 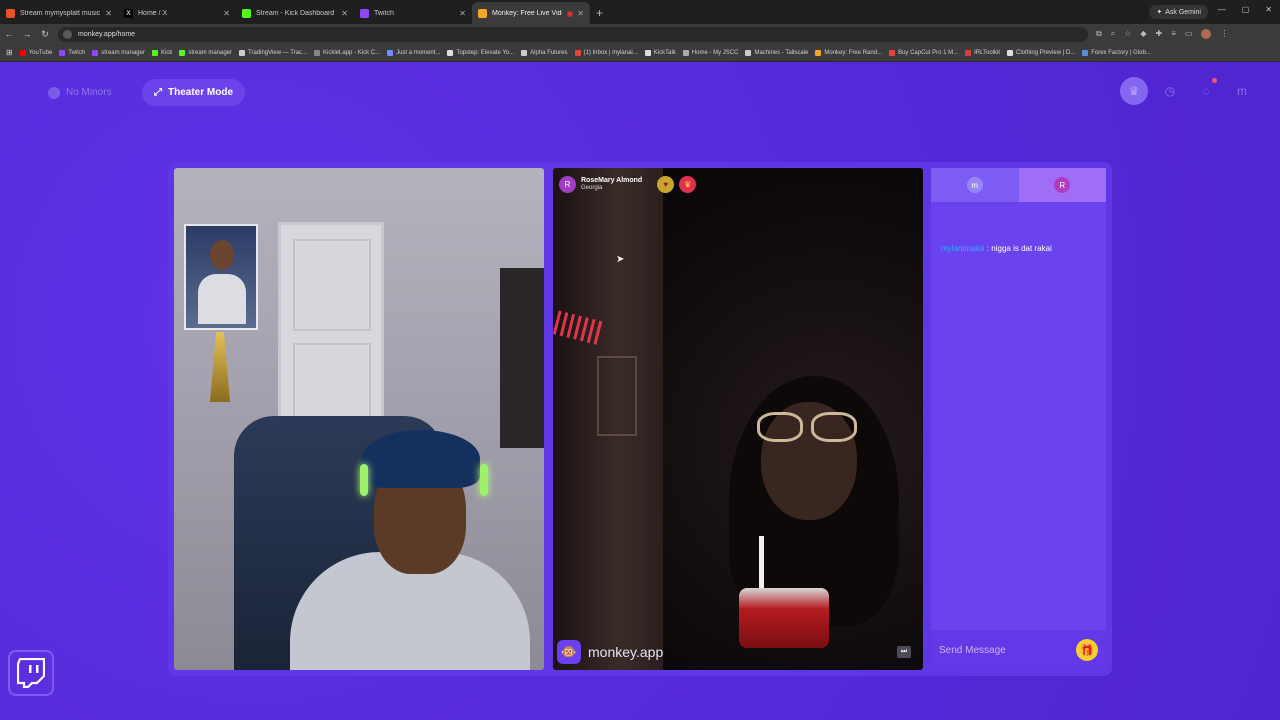 I want to click on heart-badge-icon: ♥, so click(x=666, y=184).